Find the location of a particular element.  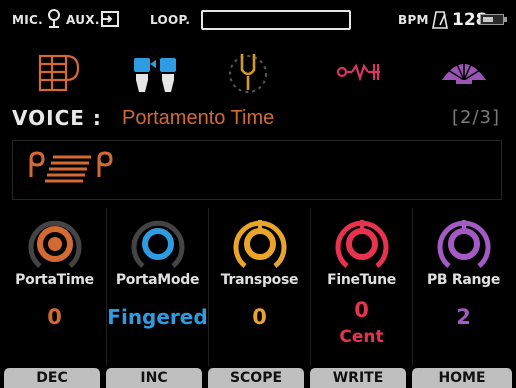

mic-label: MIC. is located at coordinates (27, 20).